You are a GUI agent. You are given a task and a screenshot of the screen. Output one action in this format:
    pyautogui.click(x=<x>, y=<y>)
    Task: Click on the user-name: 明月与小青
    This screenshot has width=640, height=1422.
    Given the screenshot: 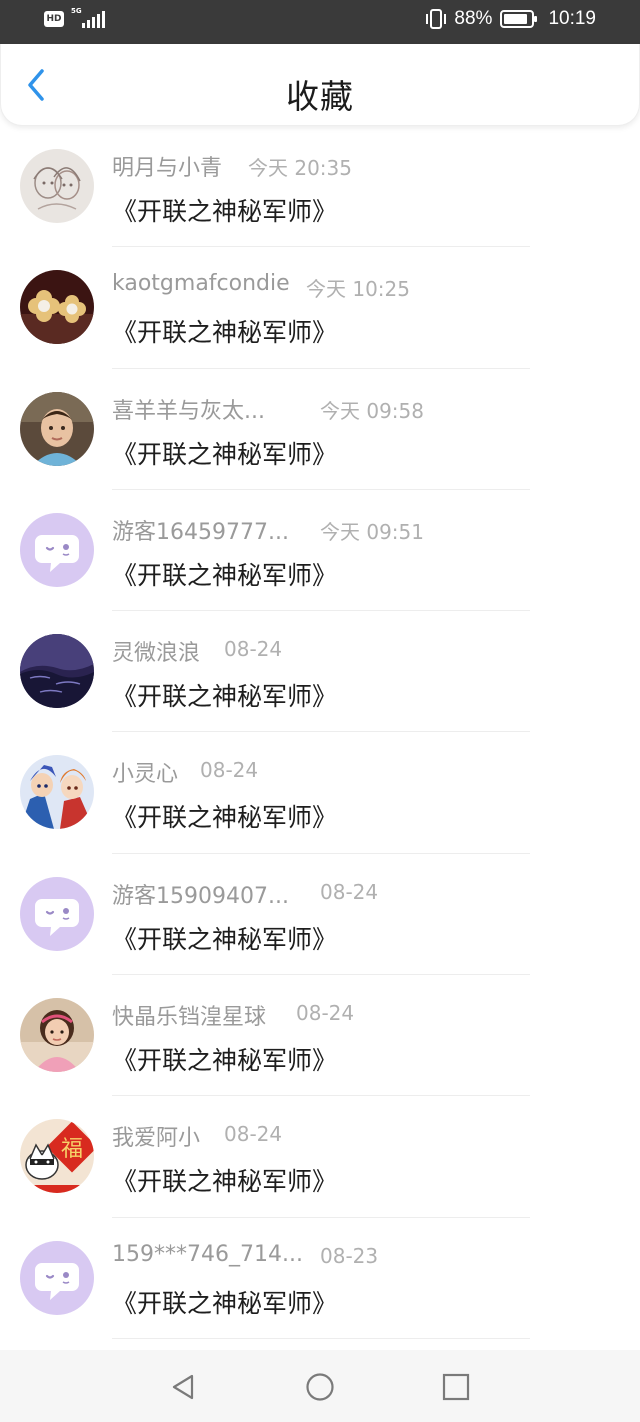 What is the action you would take?
    pyautogui.click(x=167, y=168)
    